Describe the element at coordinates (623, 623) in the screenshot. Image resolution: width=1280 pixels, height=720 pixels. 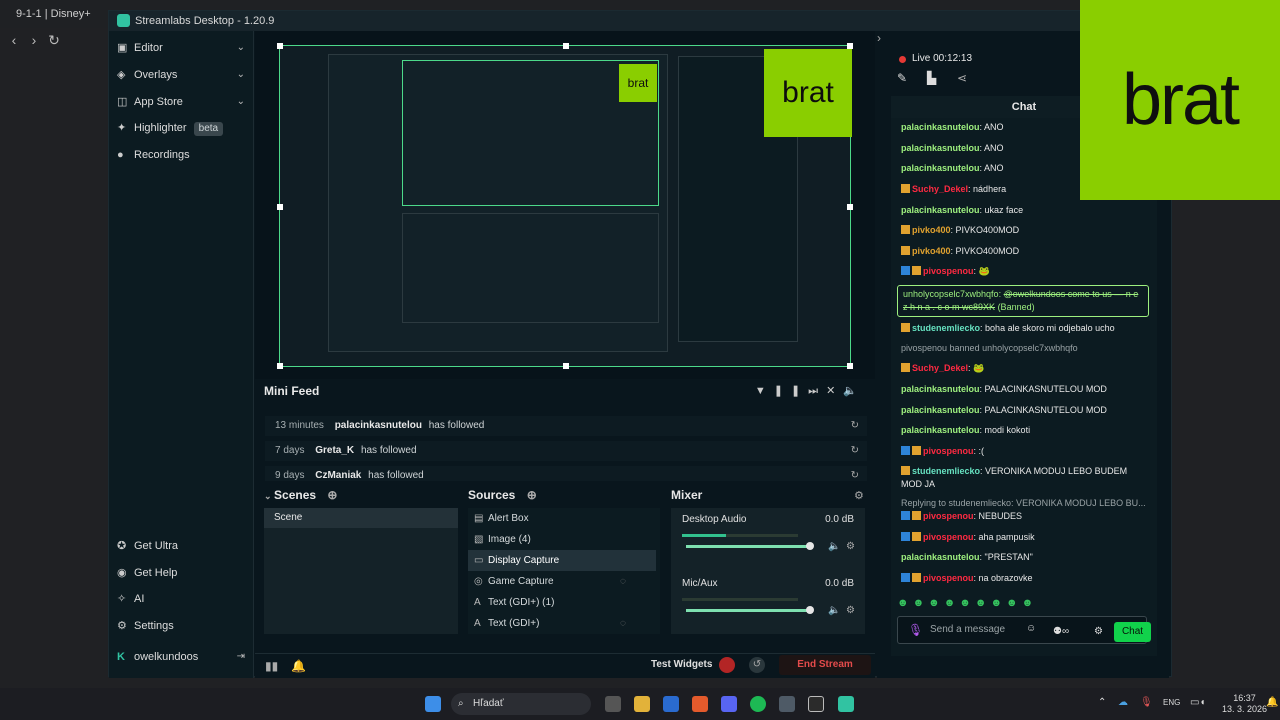
I see `eye-hidden-icon: ◌` at that location.